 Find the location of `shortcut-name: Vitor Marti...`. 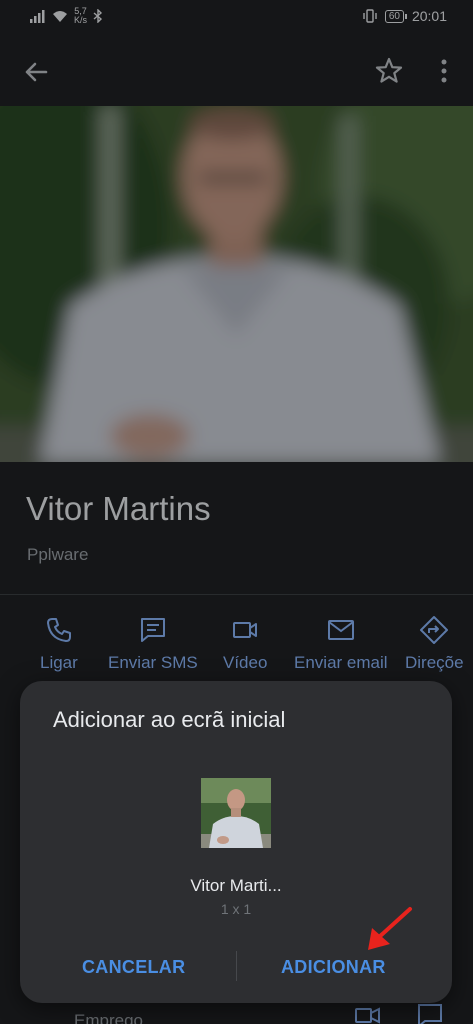

shortcut-name: Vitor Marti... is located at coordinates (236, 885).